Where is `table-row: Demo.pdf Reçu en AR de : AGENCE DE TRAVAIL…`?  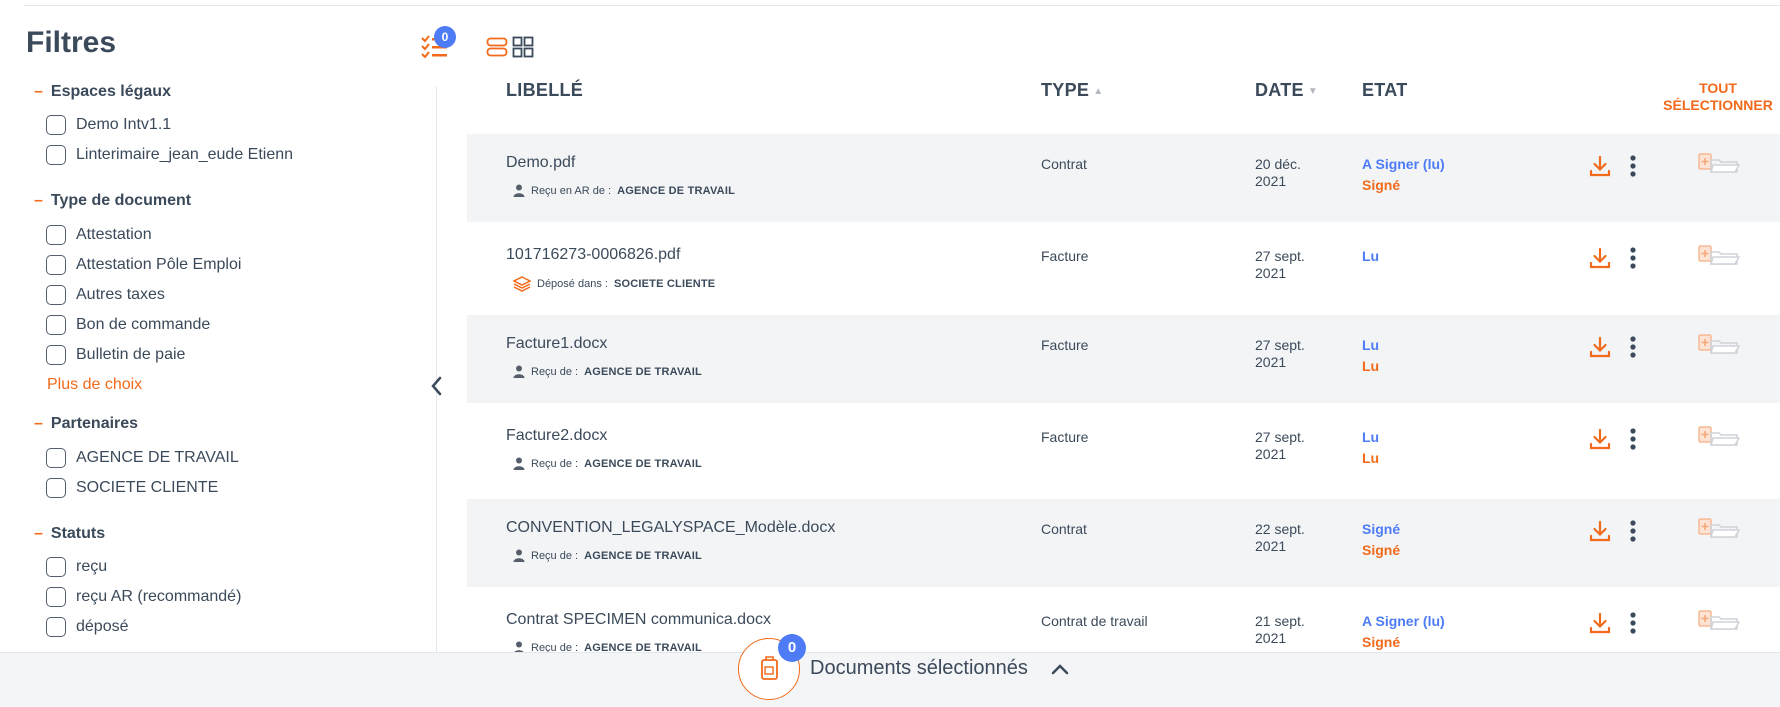
table-row: Demo.pdf Reçu en AR de : AGENCE DE TRAVAIL… is located at coordinates (1123, 178).